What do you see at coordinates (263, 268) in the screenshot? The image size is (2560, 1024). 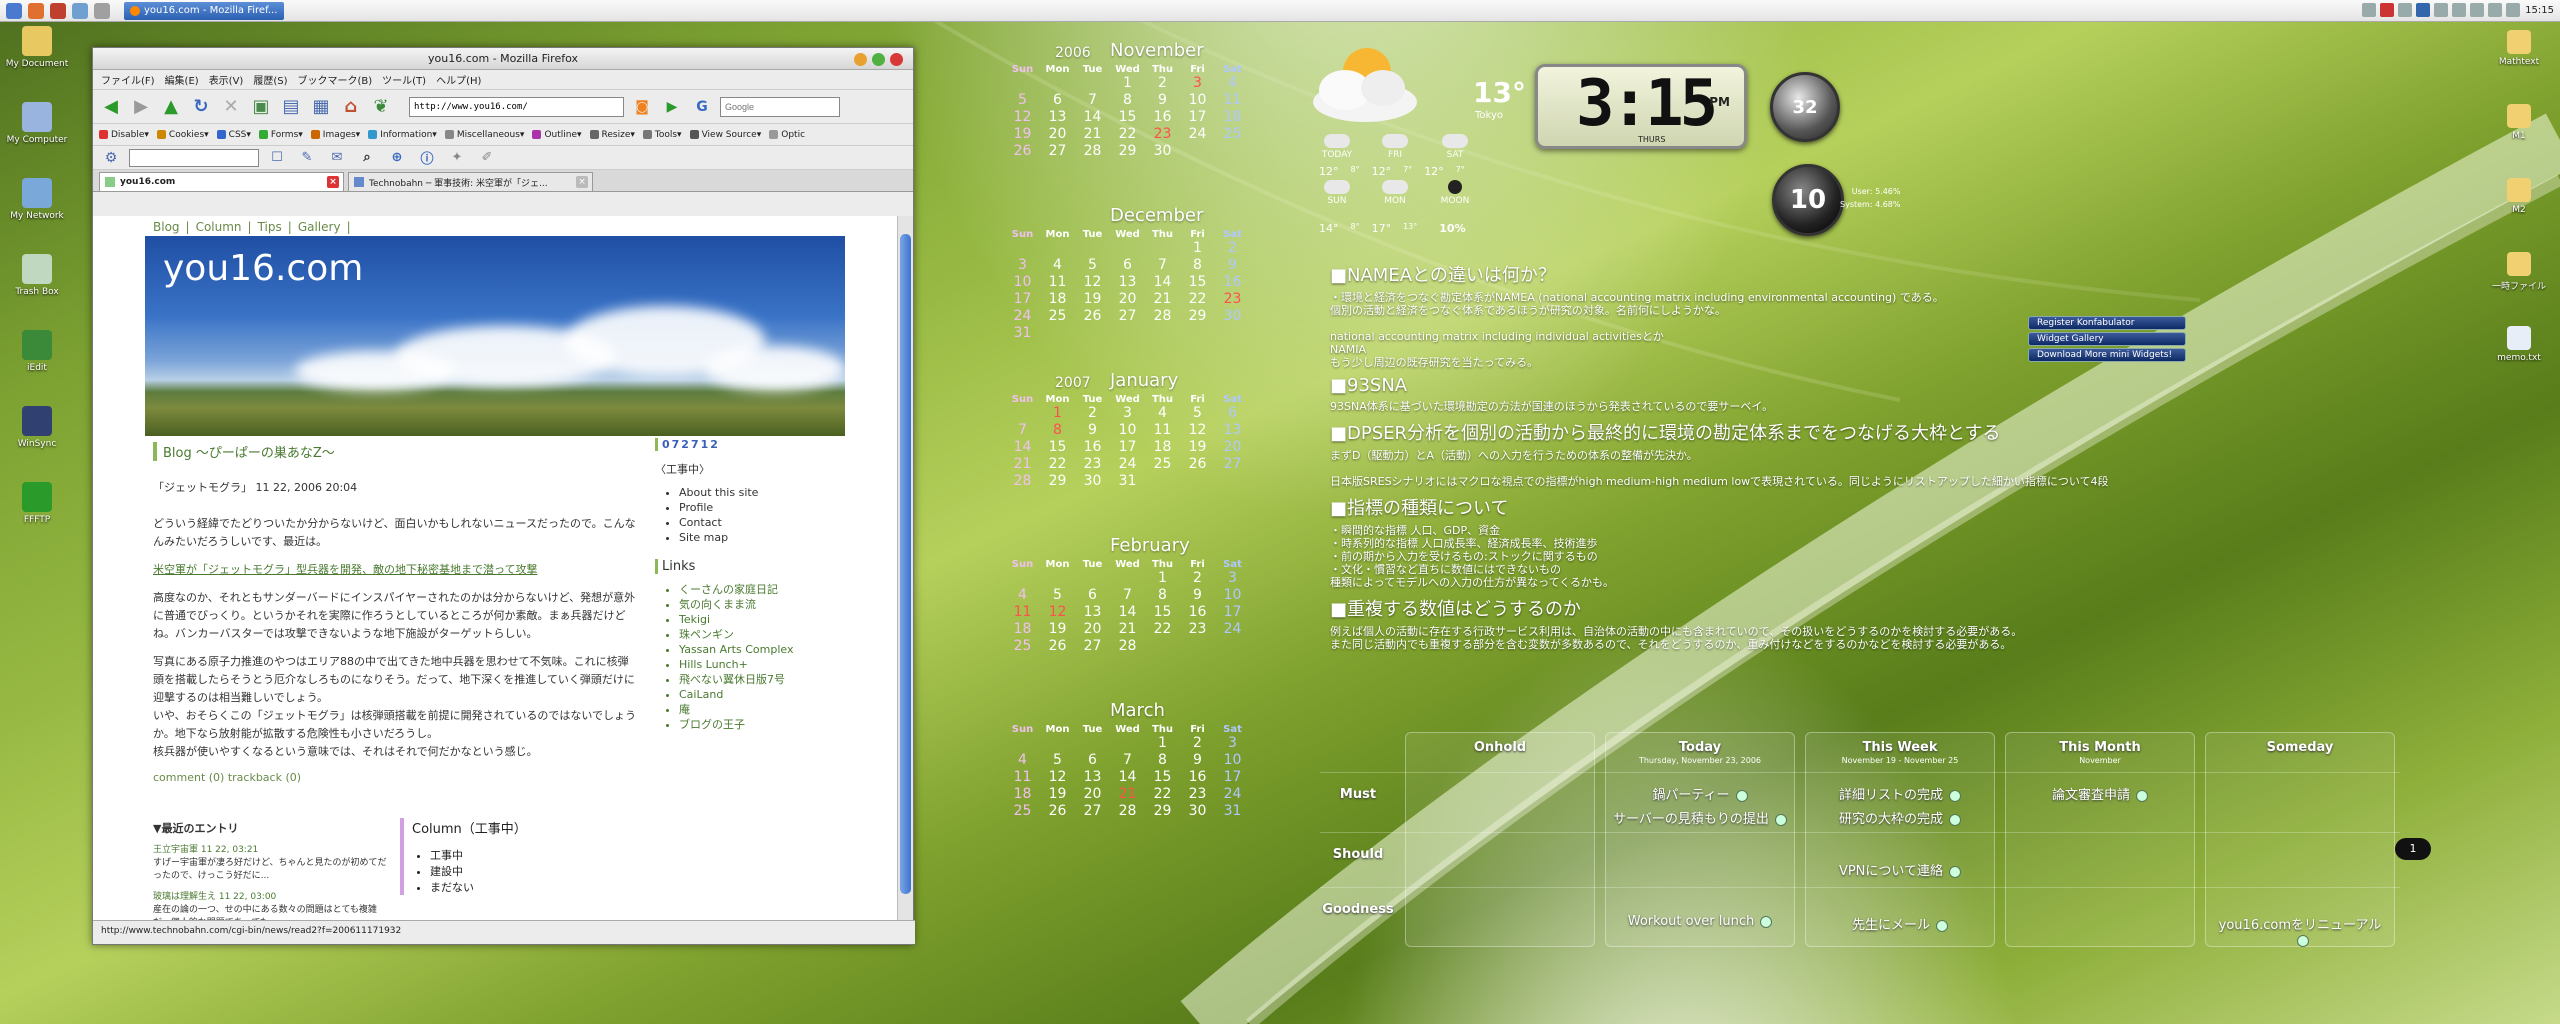 I see `site-title: you16.com` at bounding box center [263, 268].